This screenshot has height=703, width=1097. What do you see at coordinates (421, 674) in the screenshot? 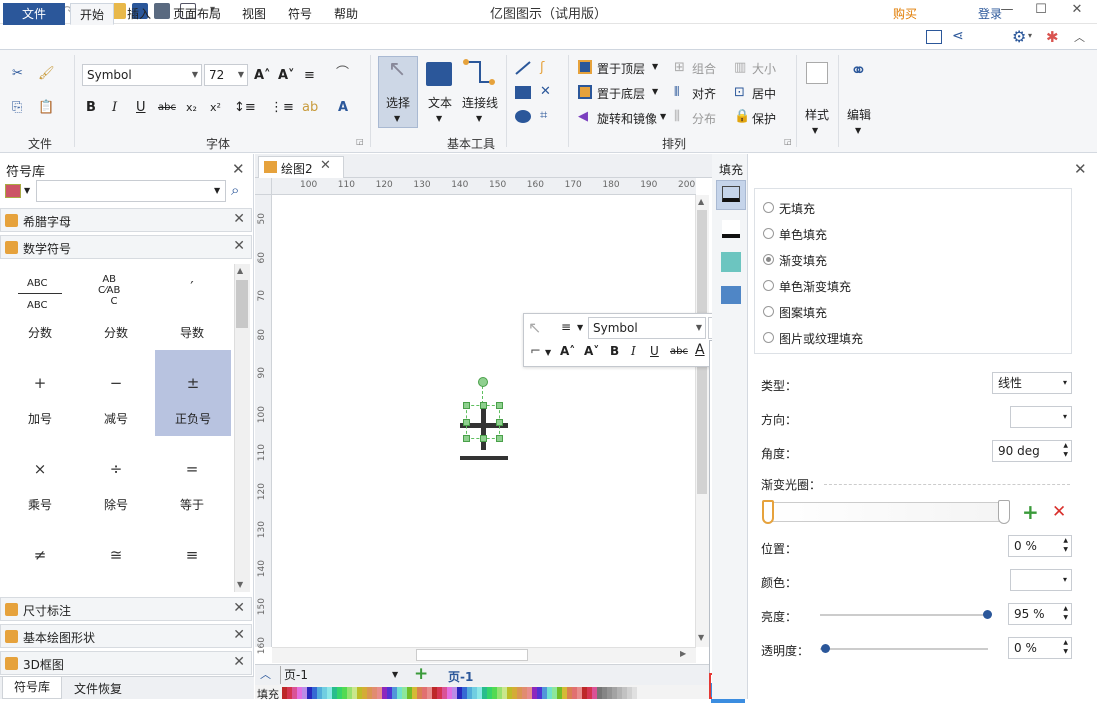
I see `add-page-icon: +` at bounding box center [421, 674].